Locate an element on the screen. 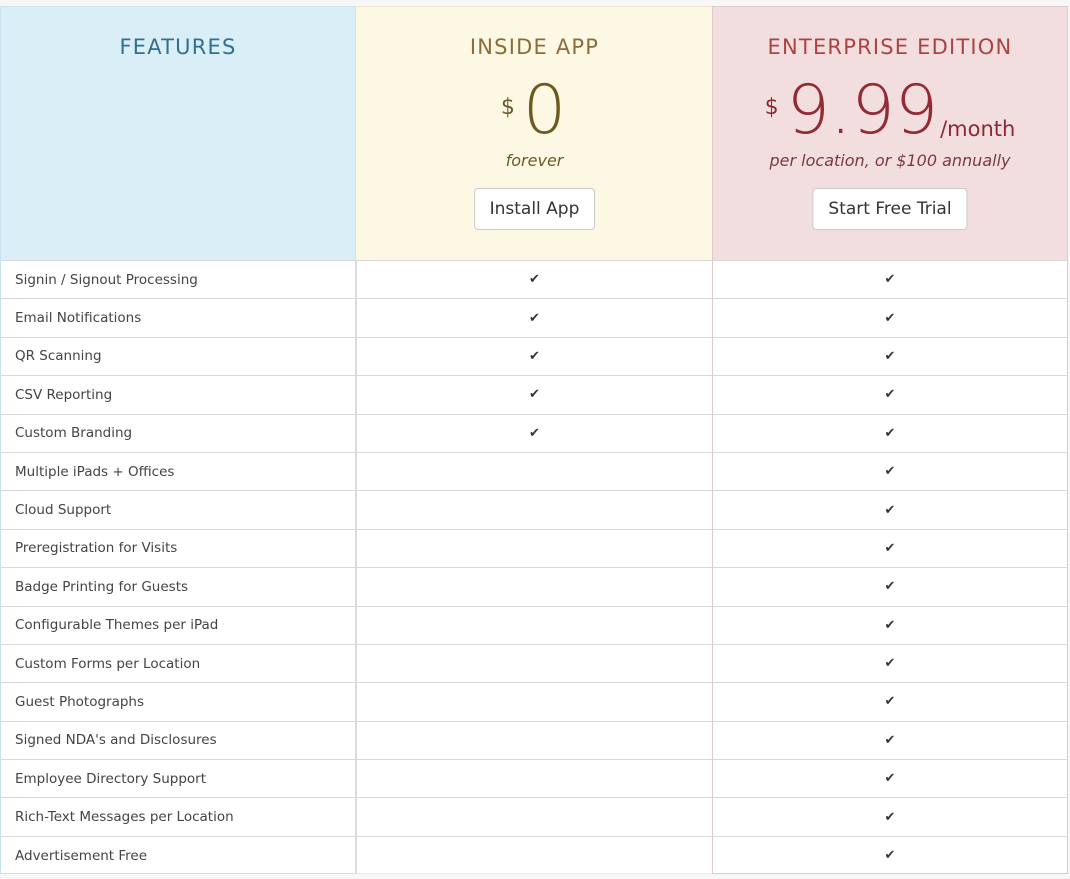 The height and width of the screenshot is (879, 1070). feature-label: Rich-Text Messages per Location is located at coordinates (124, 817).